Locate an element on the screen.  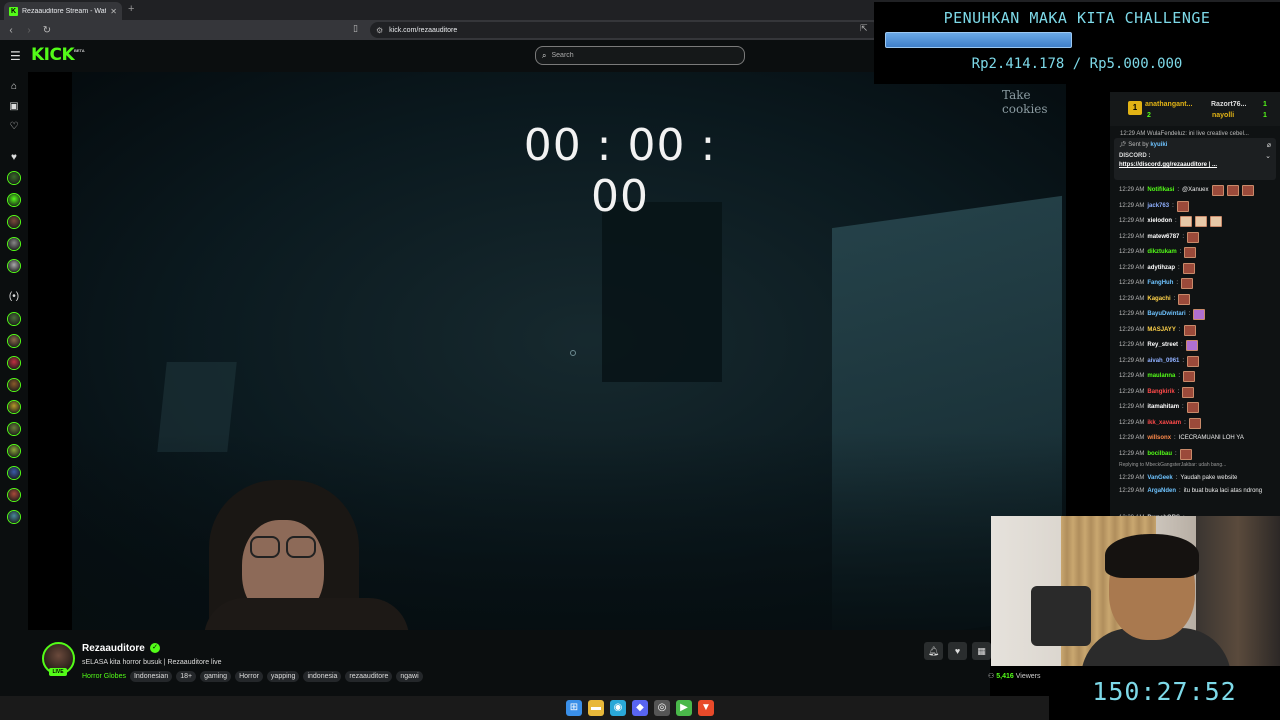
file-explorer-icon: ▬ is located at coordinates (596, 708).